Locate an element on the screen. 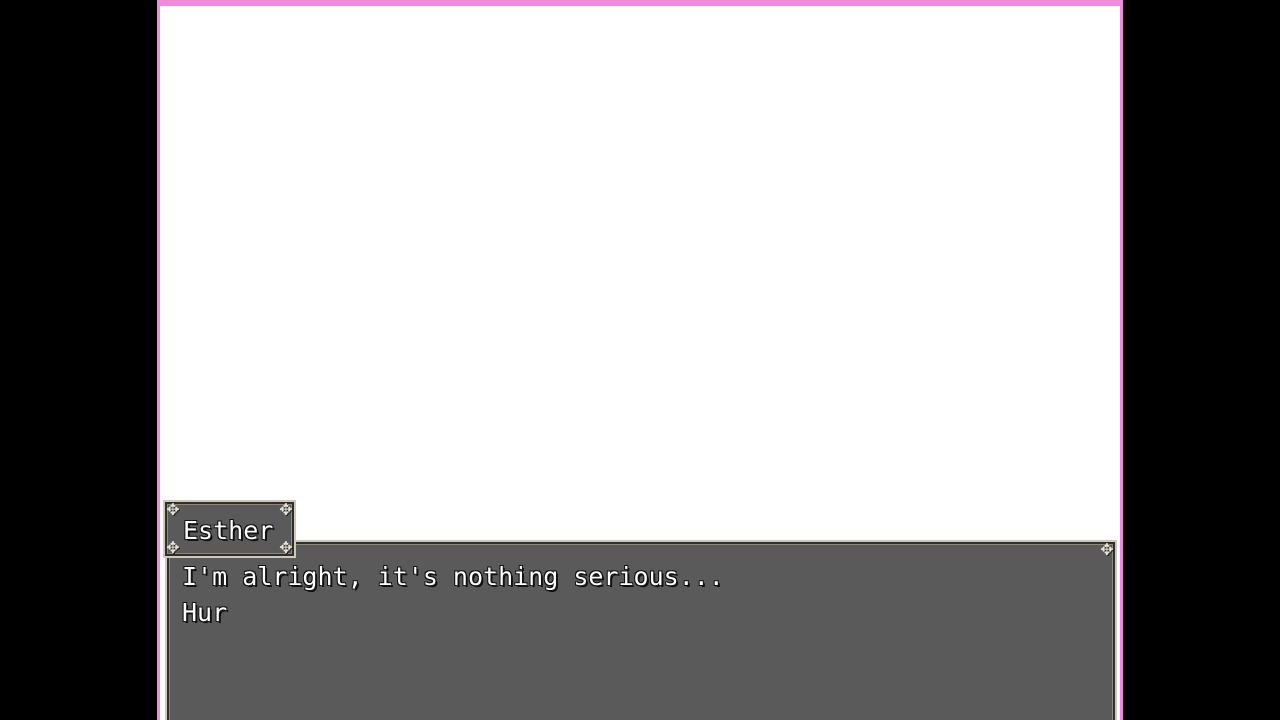 The width and height of the screenshot is (1280, 720). dialogue-line: Hur is located at coordinates (205, 612).